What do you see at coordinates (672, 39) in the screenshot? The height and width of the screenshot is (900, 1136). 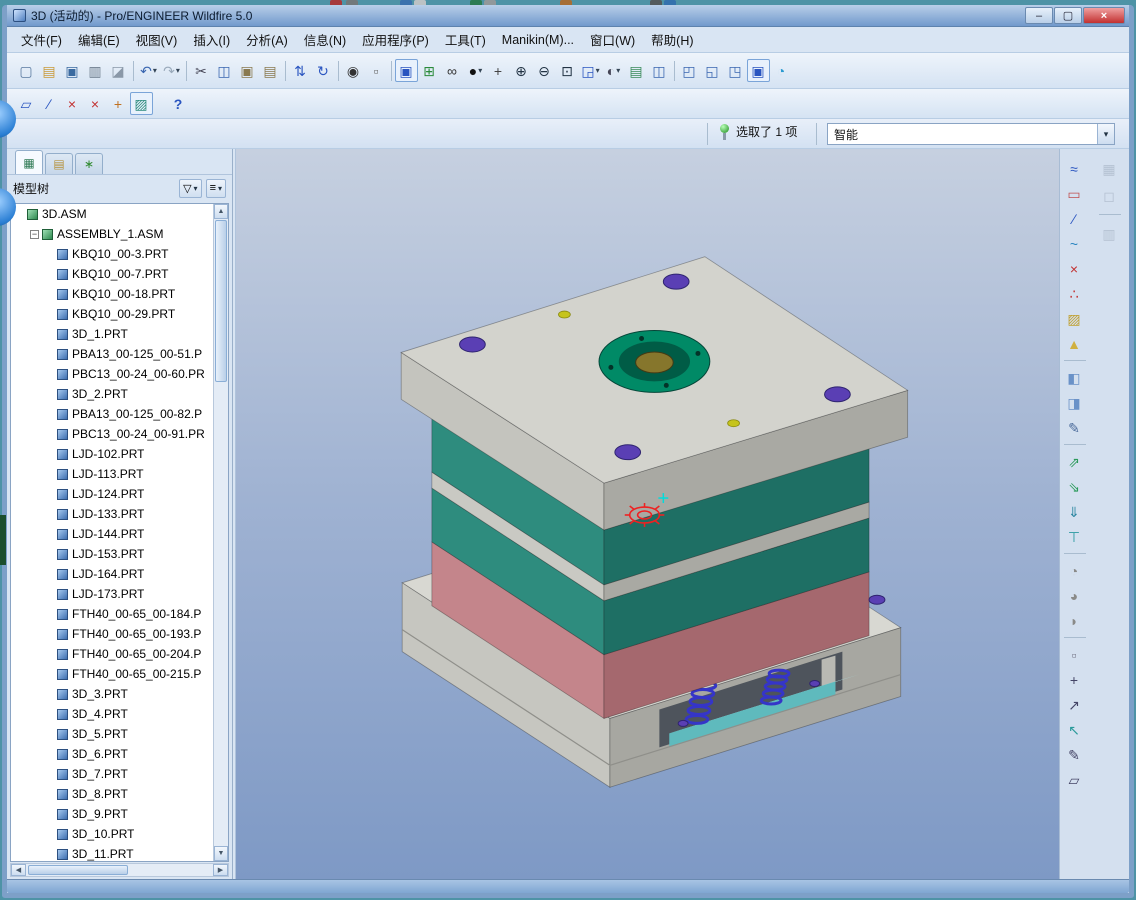 I see `menu-help: 帮助(H)` at bounding box center [672, 39].